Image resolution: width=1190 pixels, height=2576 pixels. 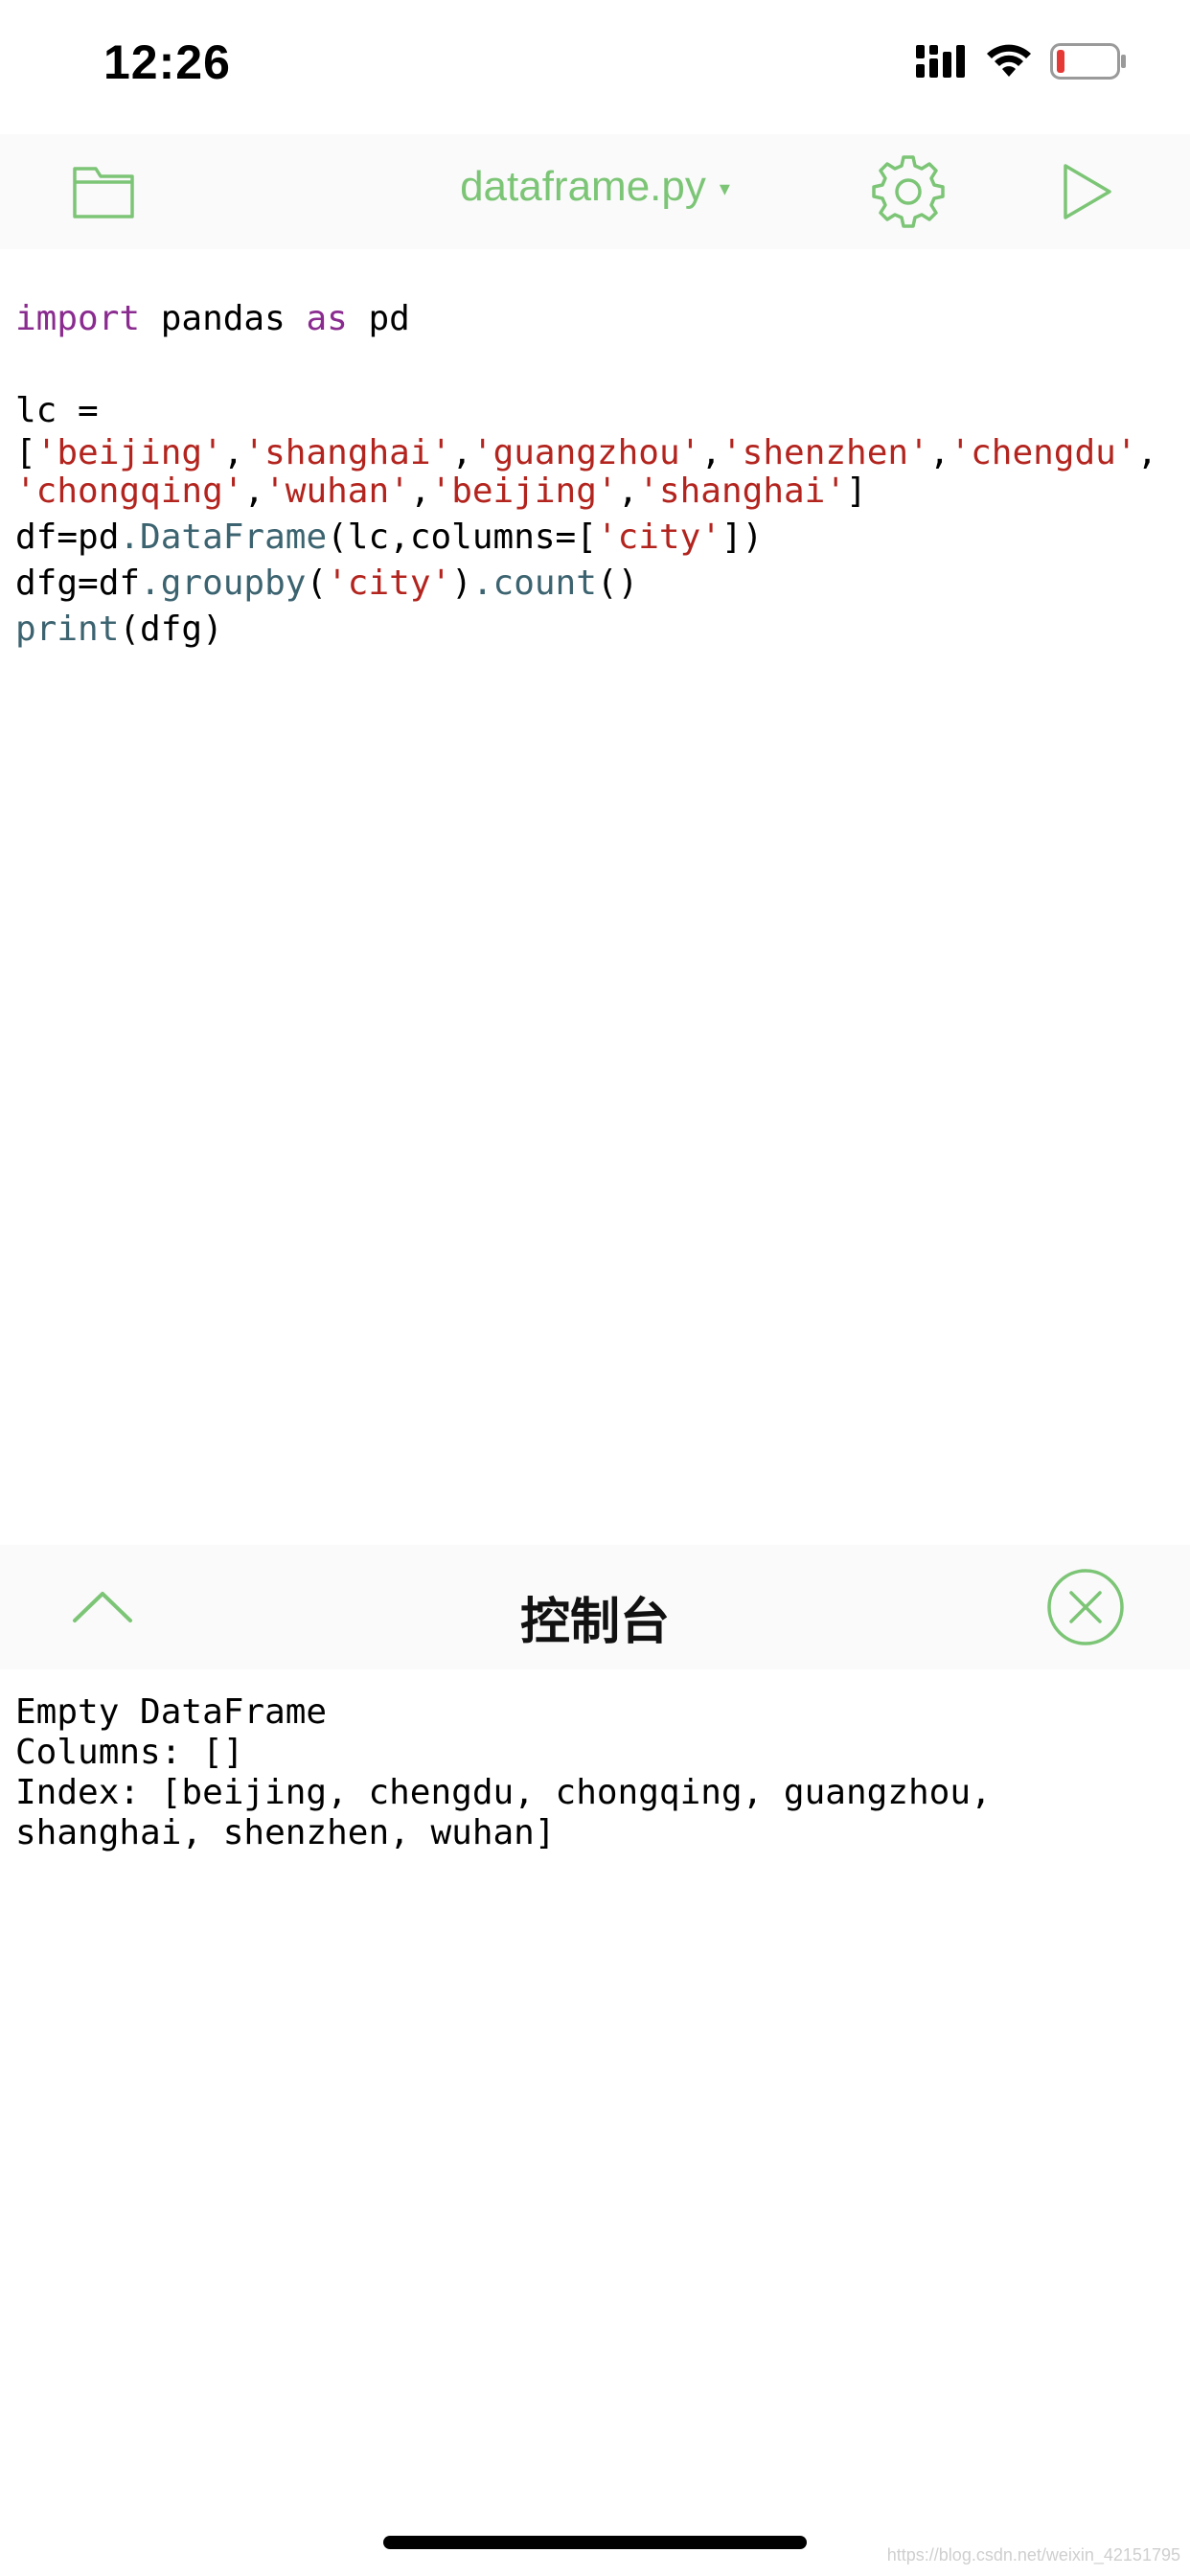 I want to click on code-text: ], so click(x=857, y=491).